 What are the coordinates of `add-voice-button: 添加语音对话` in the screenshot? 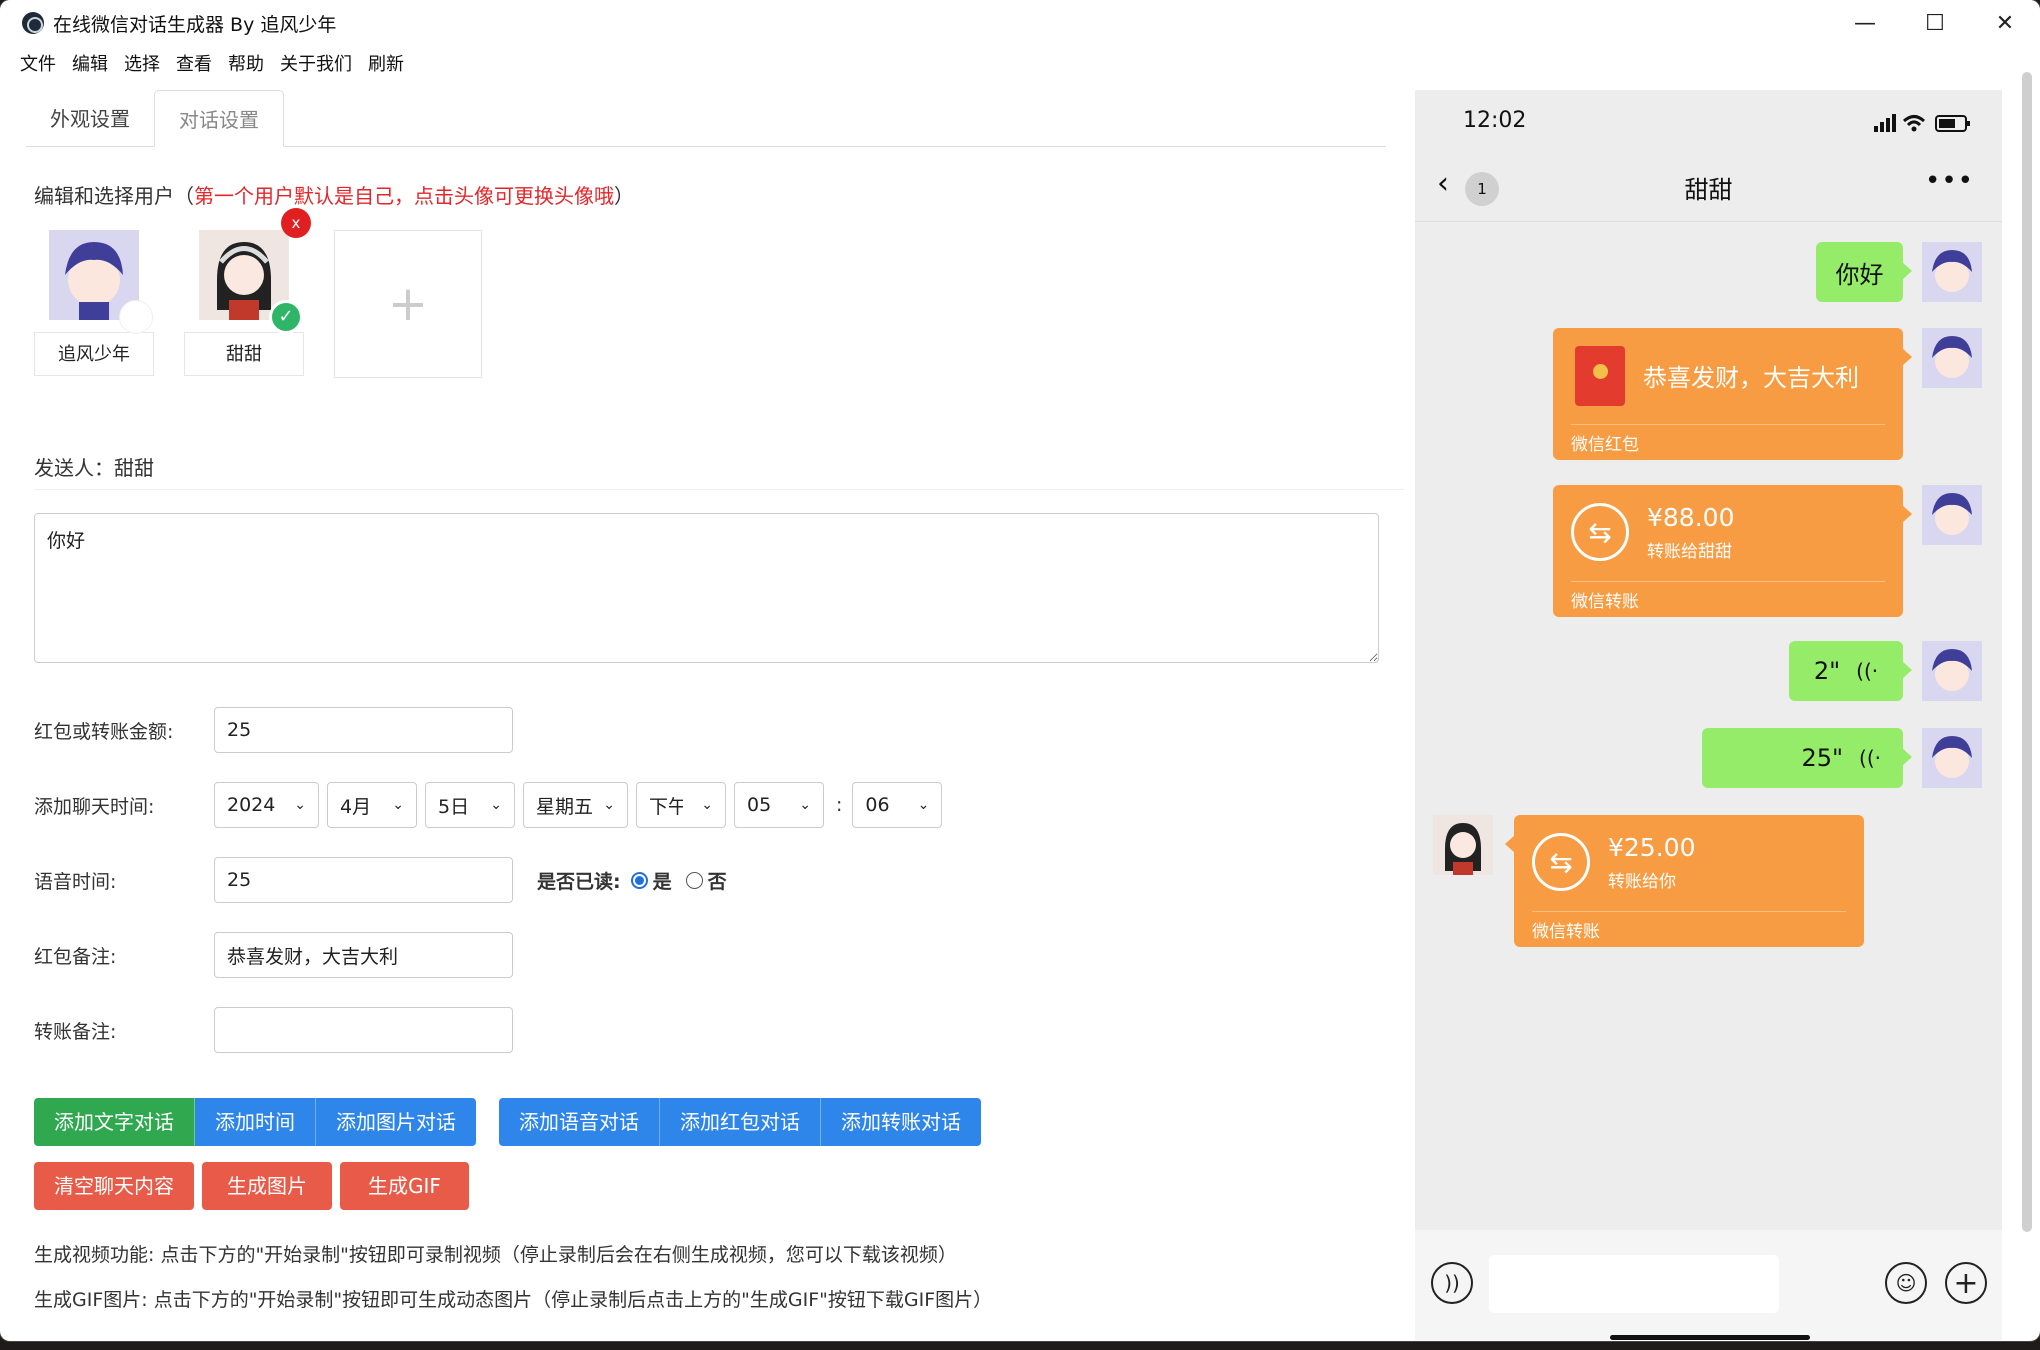 It's located at (579, 1122).